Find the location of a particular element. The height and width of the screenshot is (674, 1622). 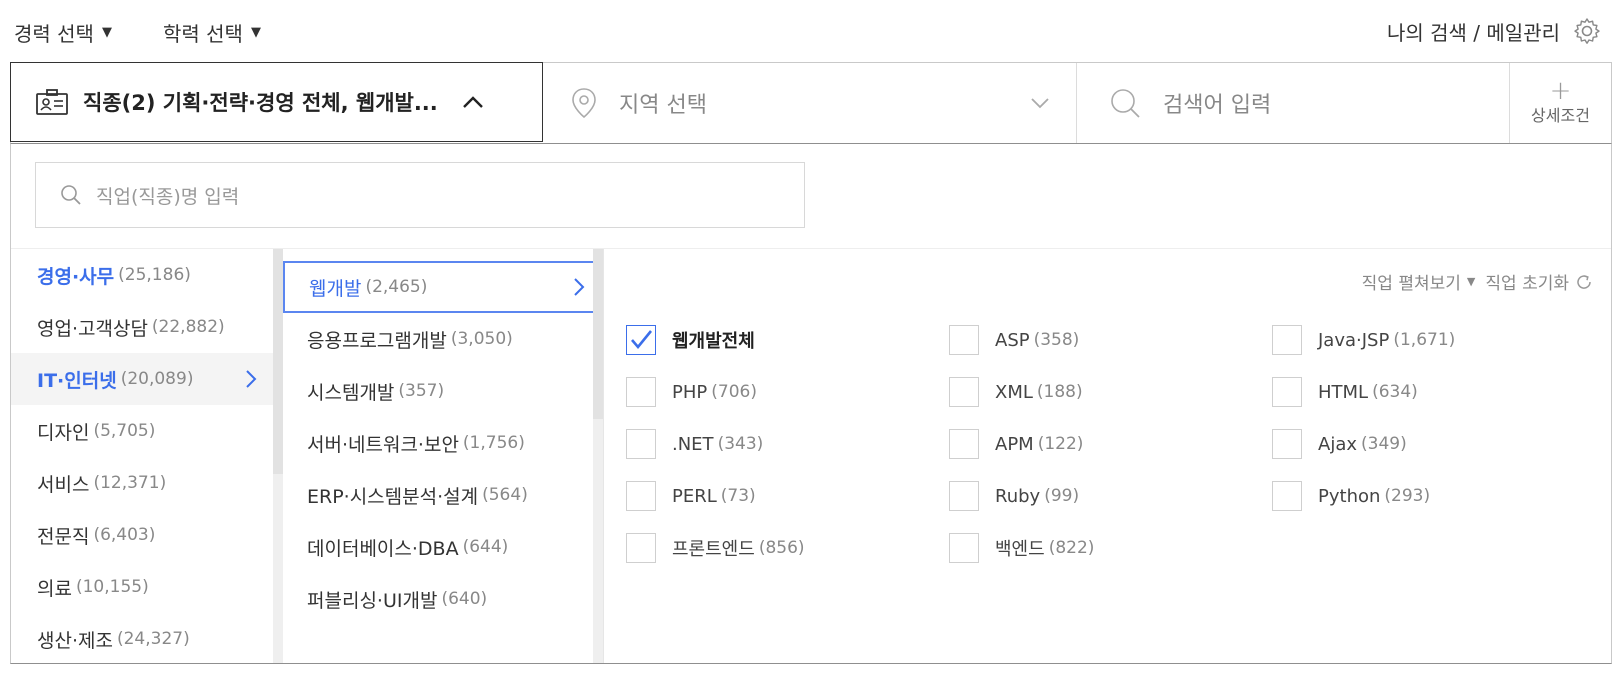

category-item: 생산·제조 (24,327) is located at coordinates (142, 638).